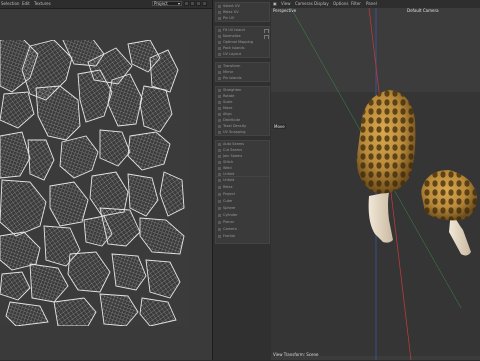 The width and height of the screenshot is (480, 361). I want to click on tool-item: Project, so click(243, 194).